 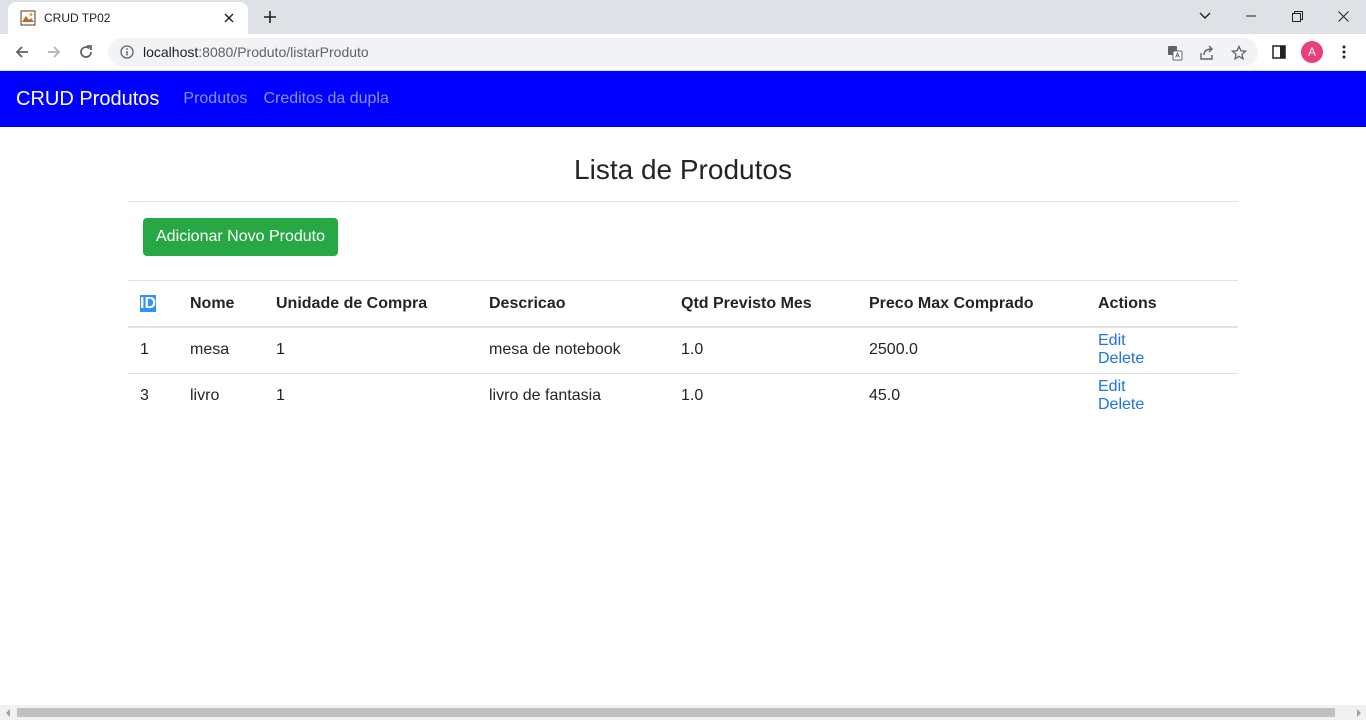 What do you see at coordinates (144, 396) in the screenshot?
I see `cell-id: 3` at bounding box center [144, 396].